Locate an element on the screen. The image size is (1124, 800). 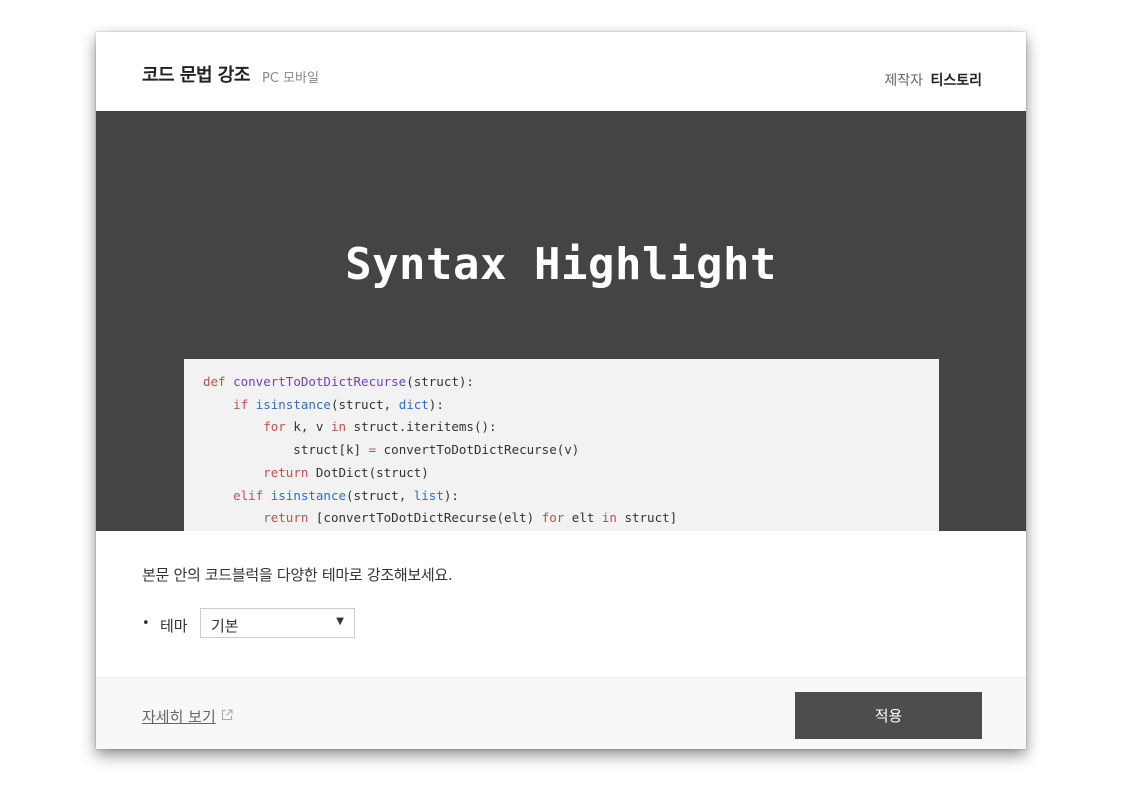
more-info-link: 자세히 보기 is located at coordinates (179, 716).